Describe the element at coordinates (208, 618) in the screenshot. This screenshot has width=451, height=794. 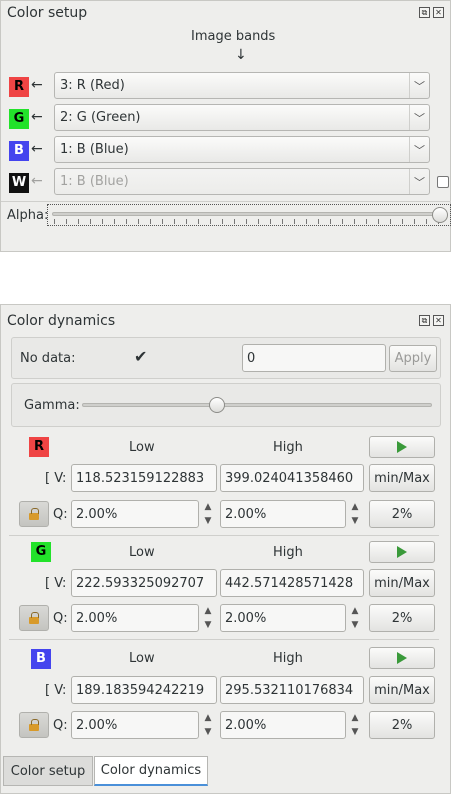
I see `green-low-q-spinner: ▲ ▼` at that location.